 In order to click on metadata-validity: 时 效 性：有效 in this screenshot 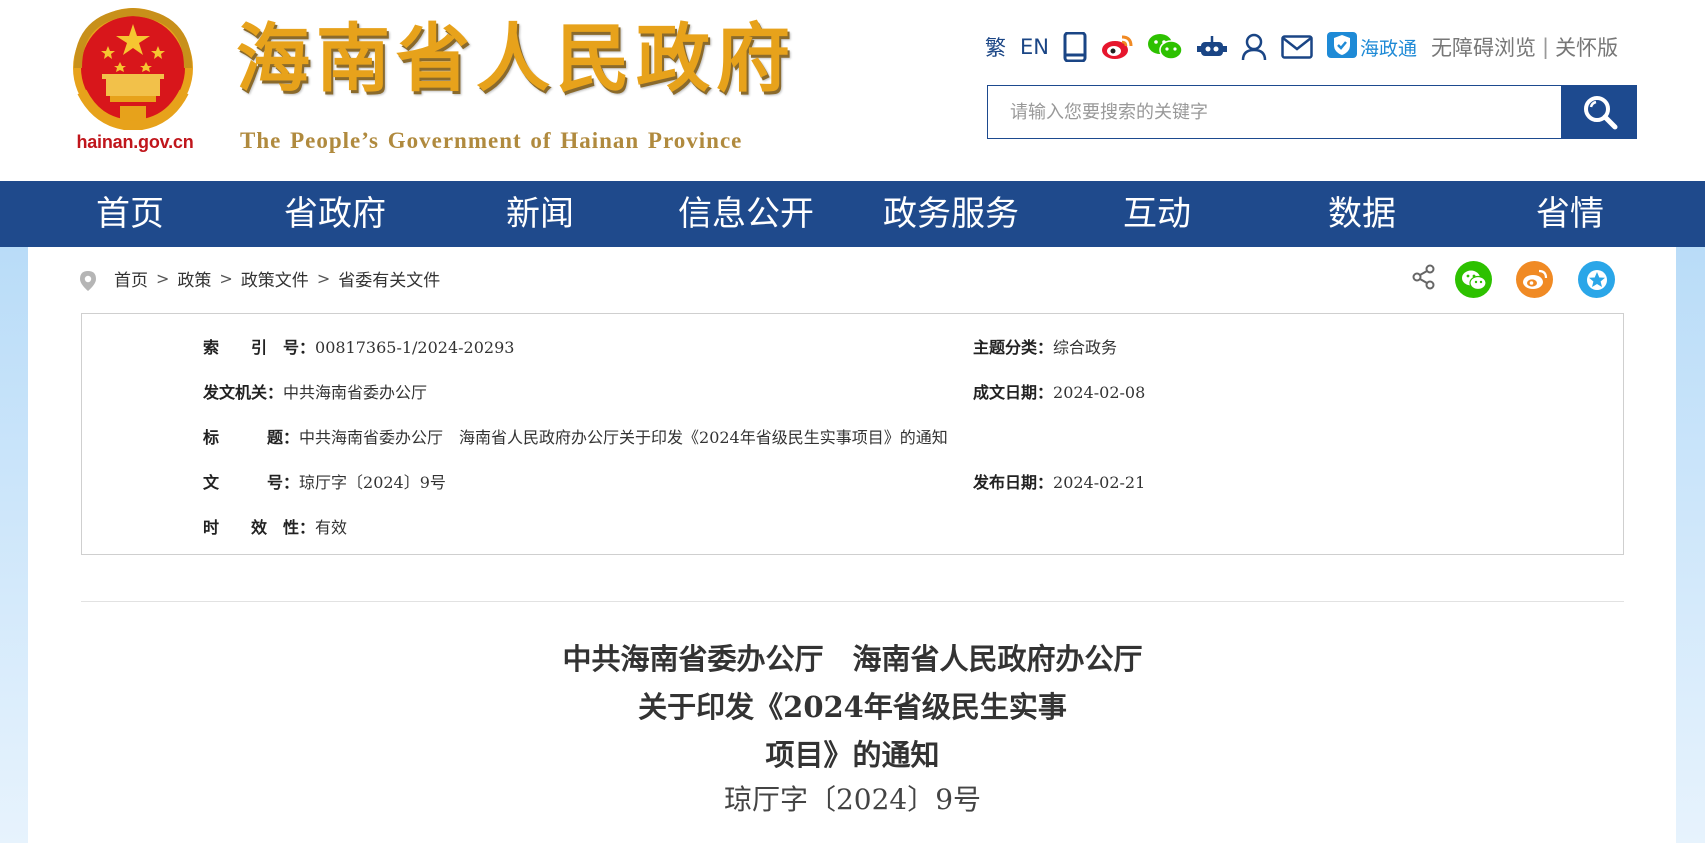, I will do `click(275, 526)`.